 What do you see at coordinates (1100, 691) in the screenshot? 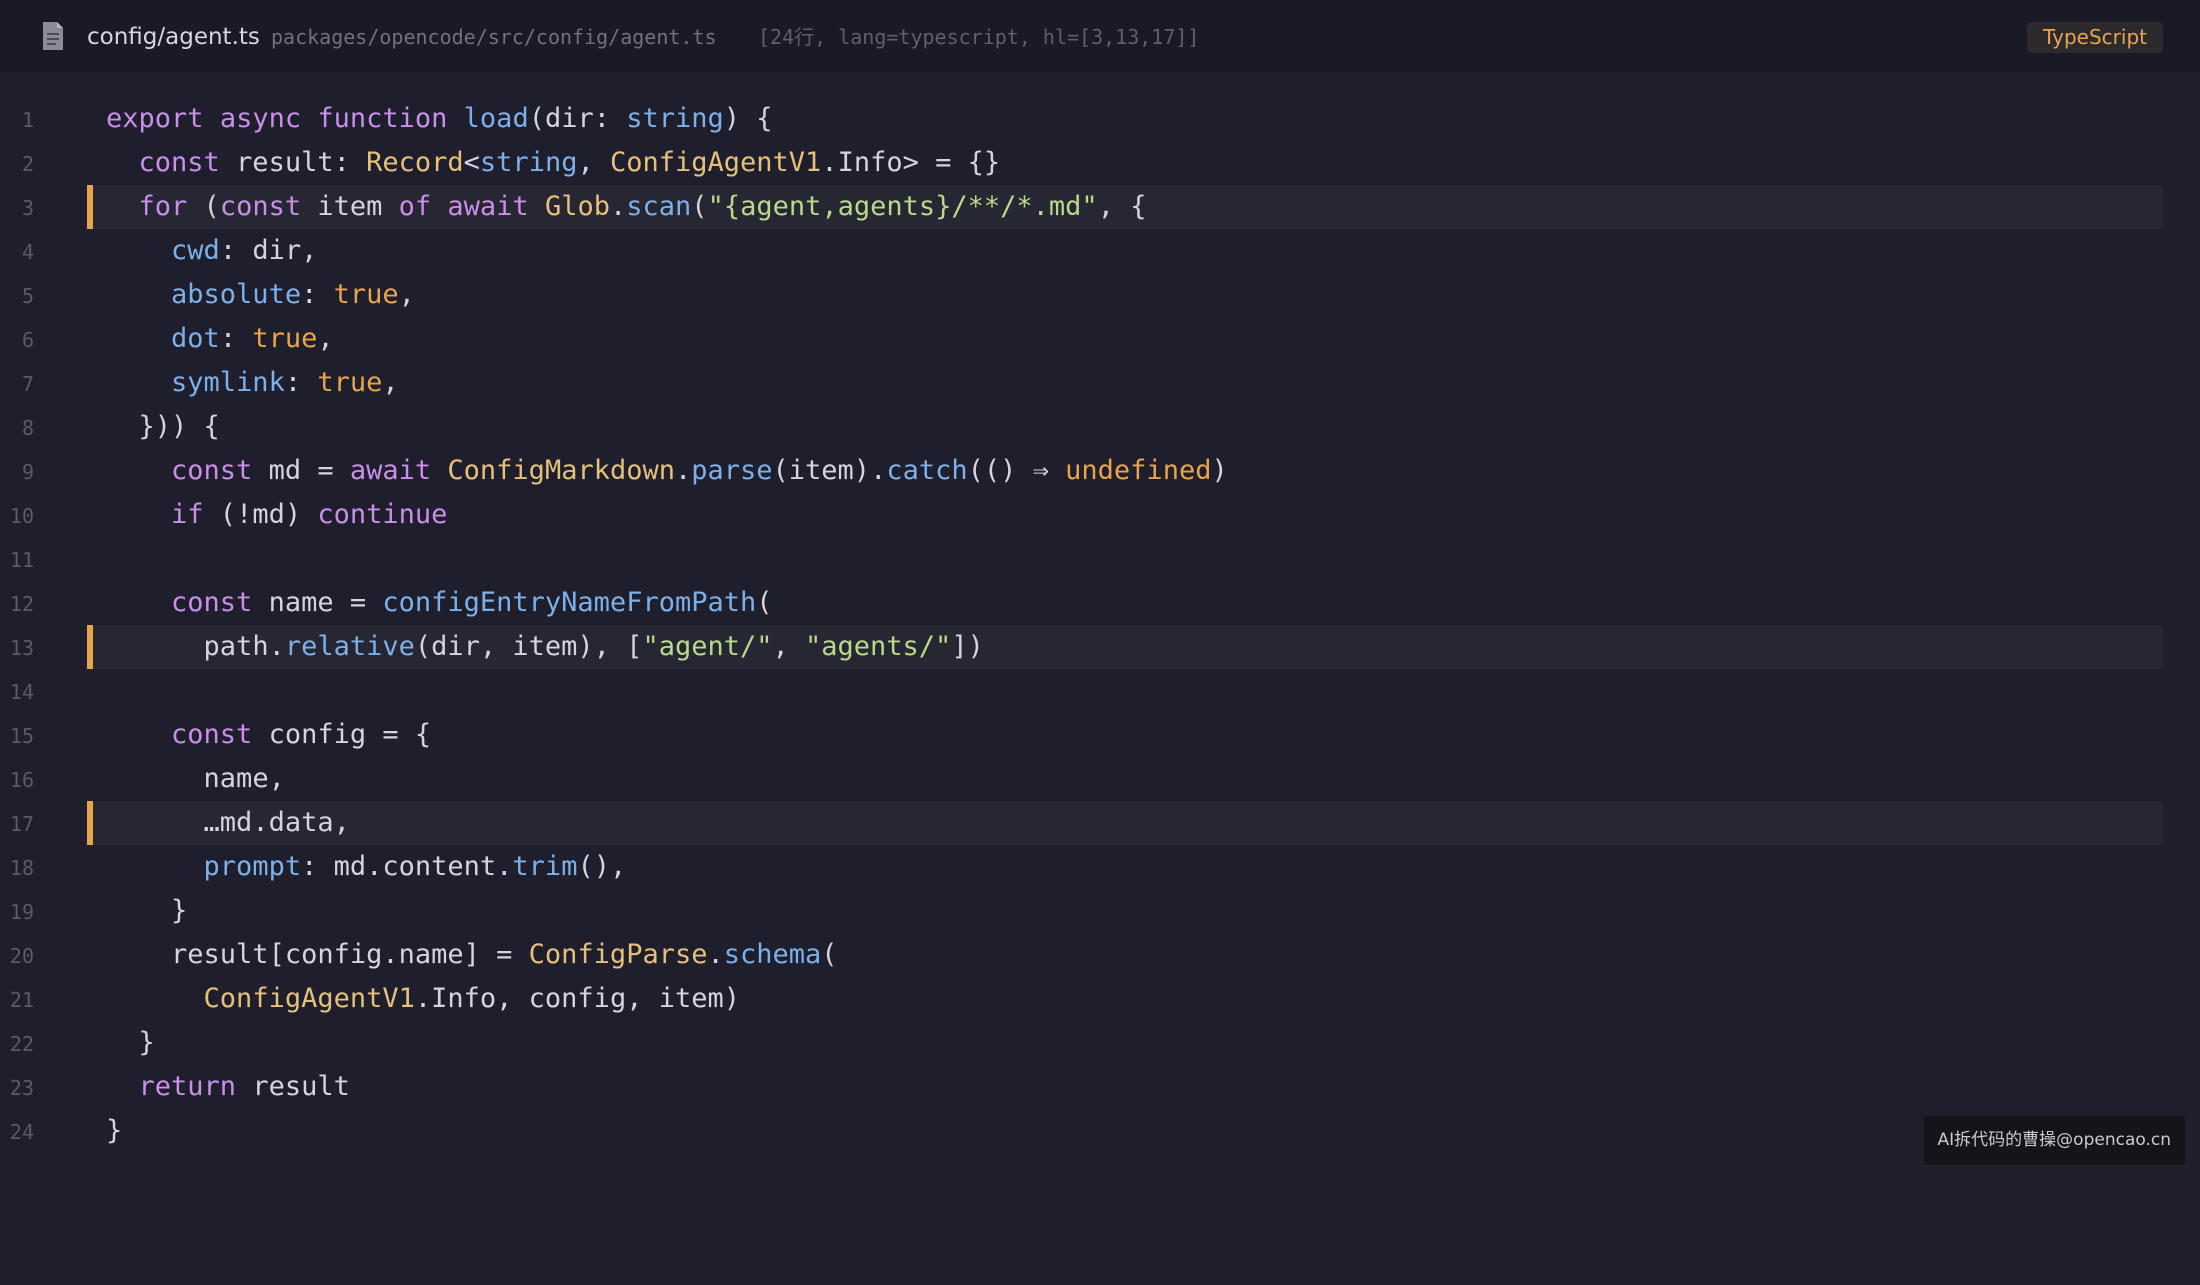
I see `code-line: 14` at bounding box center [1100, 691].